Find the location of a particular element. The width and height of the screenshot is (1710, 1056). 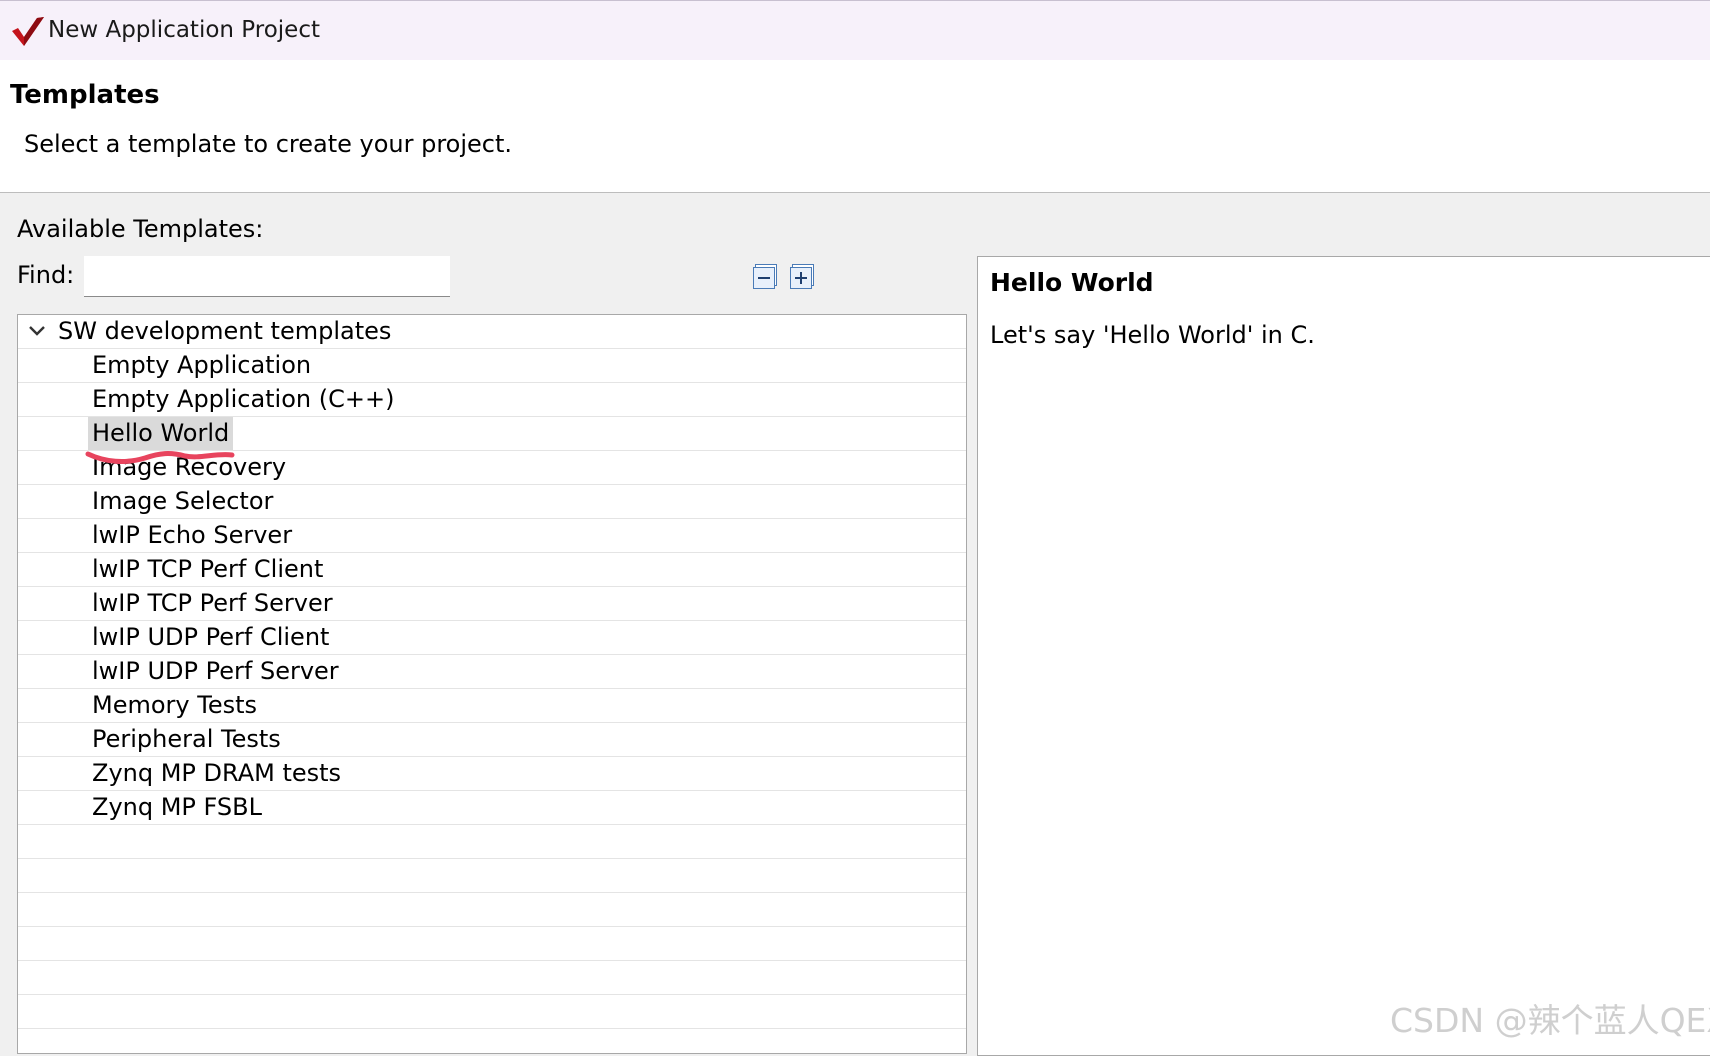

tree-item-label: Zynq MP FSBL is located at coordinates (177, 807).